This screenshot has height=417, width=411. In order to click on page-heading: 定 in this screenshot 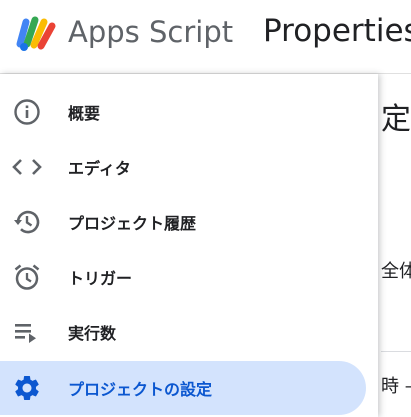, I will do `click(396, 119)`.